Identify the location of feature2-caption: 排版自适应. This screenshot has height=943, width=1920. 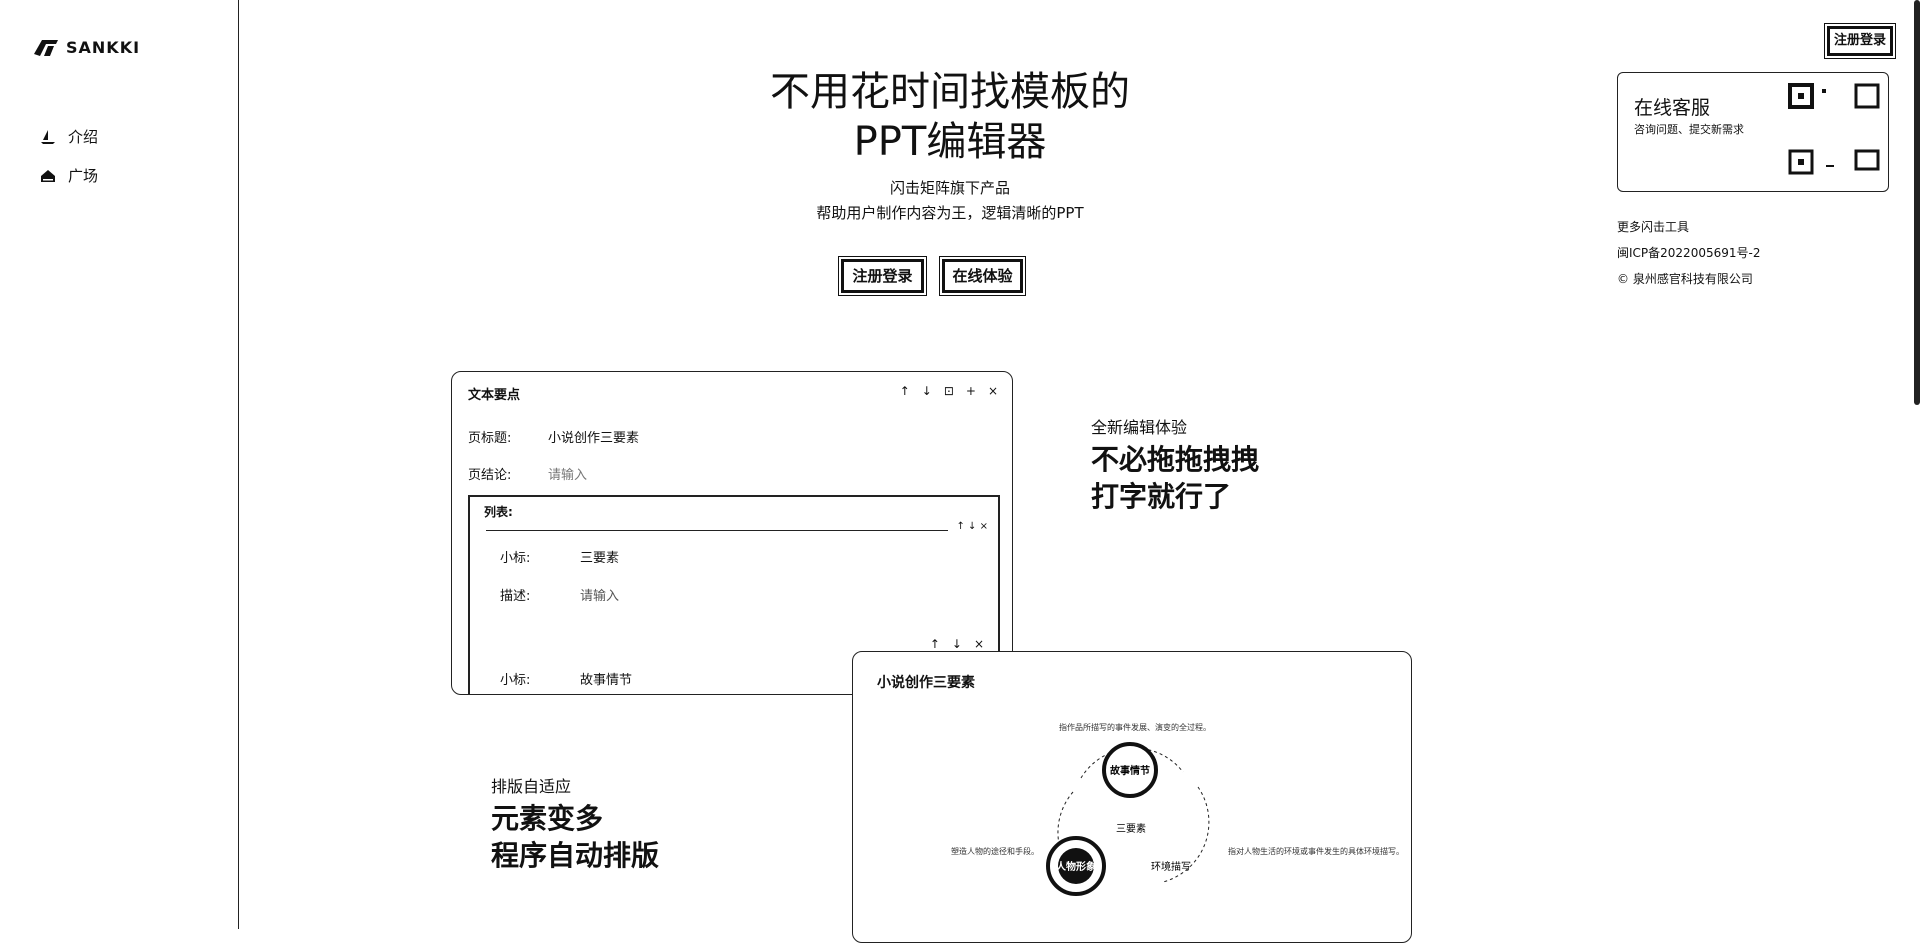
(531, 786).